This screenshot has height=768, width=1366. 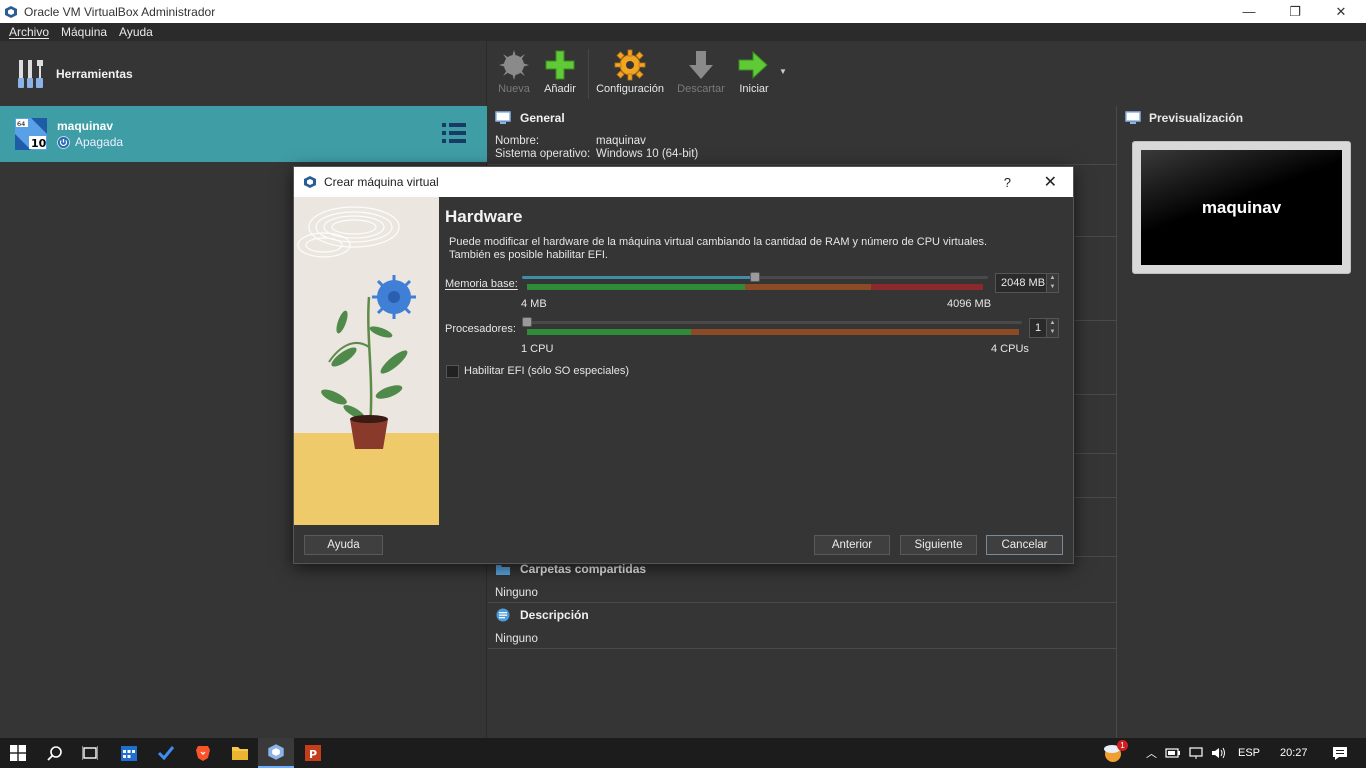 What do you see at coordinates (243, 134) in the screenshot?
I see `vm-list-item: 64 10 maquinav Apagada` at bounding box center [243, 134].